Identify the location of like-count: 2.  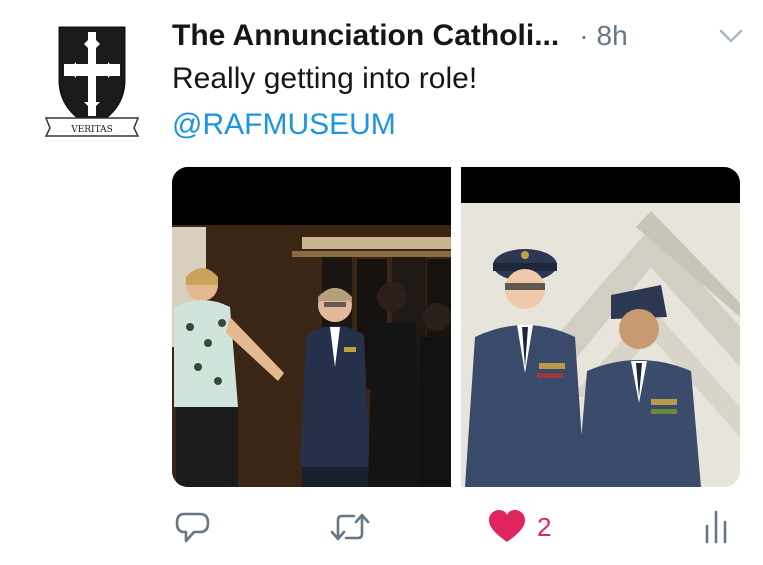
(544, 526).